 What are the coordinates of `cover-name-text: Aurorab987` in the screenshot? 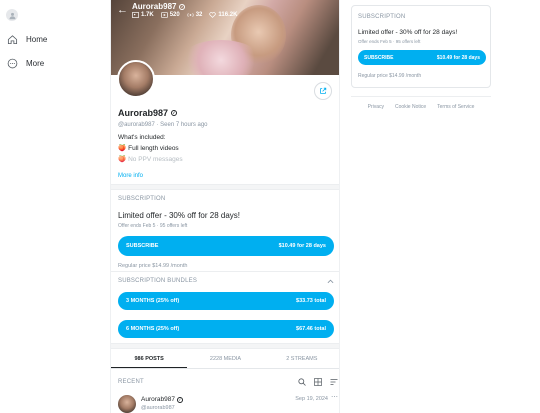 It's located at (154, 6).